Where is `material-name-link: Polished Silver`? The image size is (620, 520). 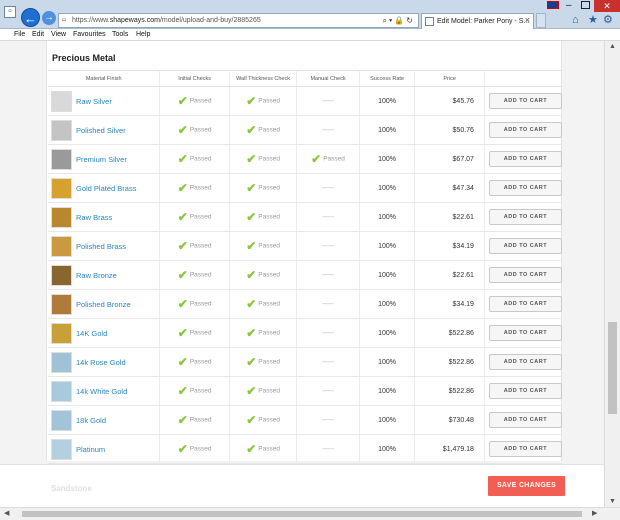 material-name-link: Polished Silver is located at coordinates (101, 130).